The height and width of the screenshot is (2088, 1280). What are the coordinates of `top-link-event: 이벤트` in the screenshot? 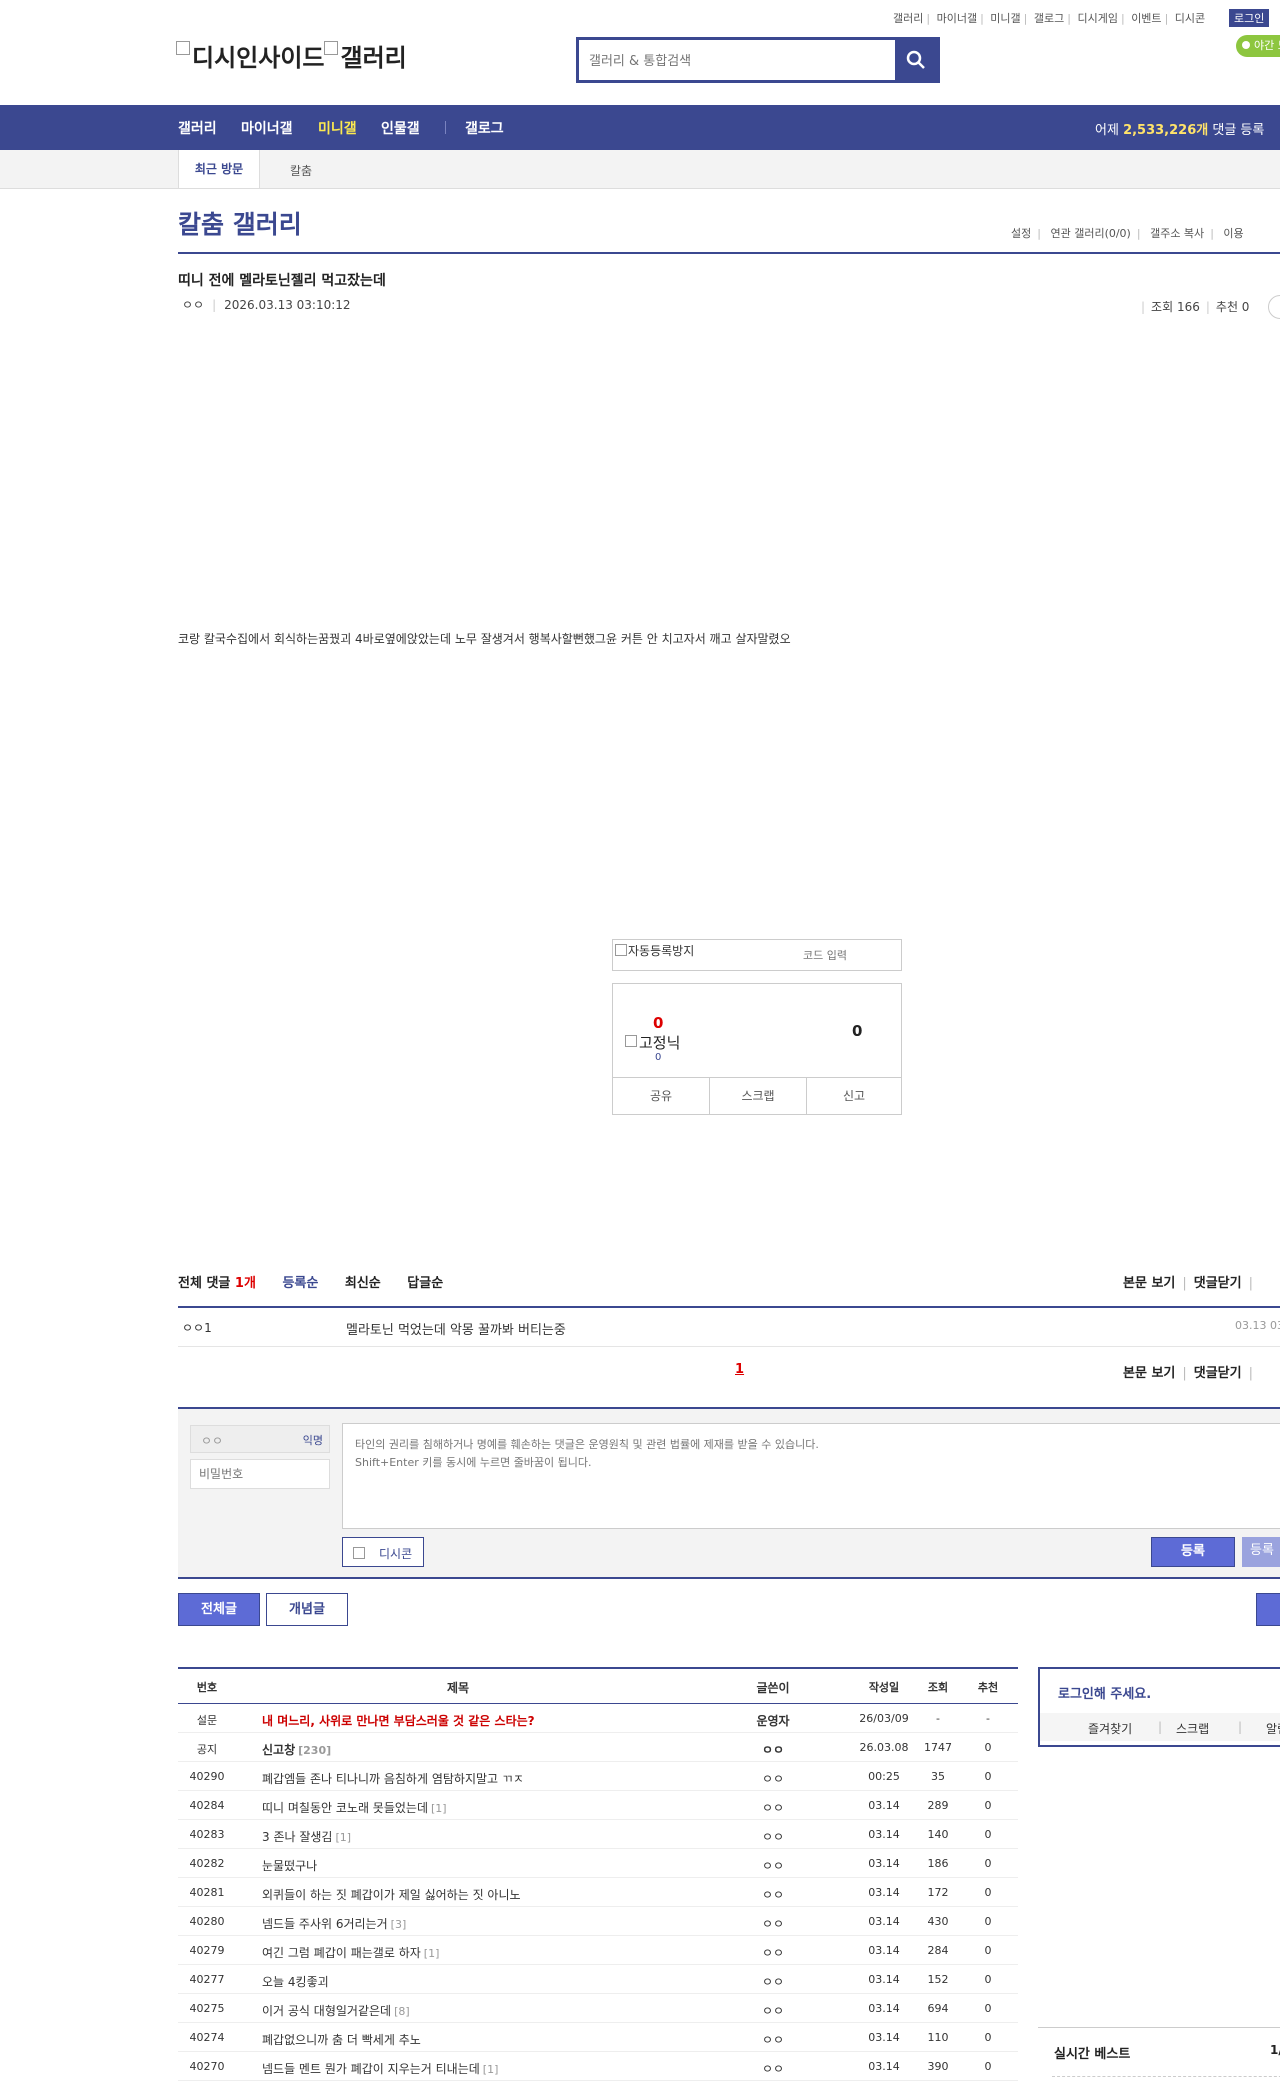 It's located at (1146, 18).